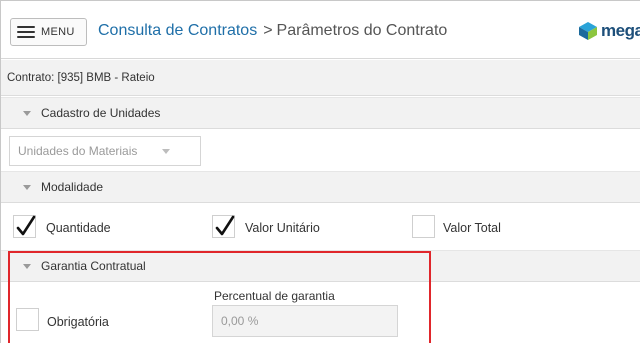  What do you see at coordinates (362, 30) in the screenshot?
I see `page-title: Parâmetros do Contrato` at bounding box center [362, 30].